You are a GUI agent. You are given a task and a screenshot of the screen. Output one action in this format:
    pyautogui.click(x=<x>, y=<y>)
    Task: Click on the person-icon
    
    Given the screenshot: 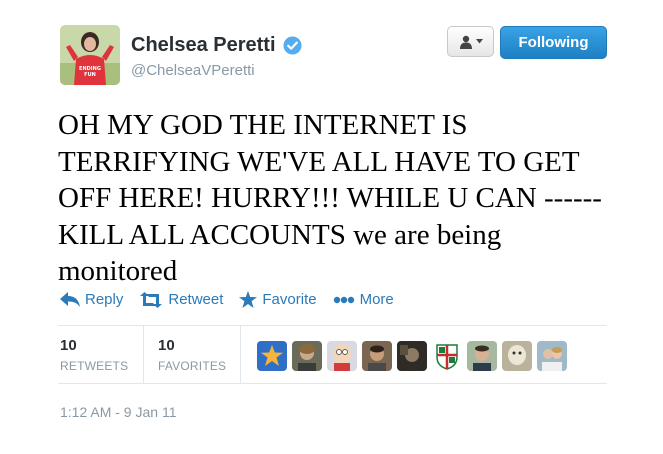 What is the action you would take?
    pyautogui.click(x=465, y=42)
    